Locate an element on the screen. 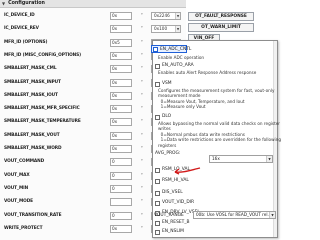 This screenshot has width=320, height=240. vout-vid-dir-checkbox is located at coordinates (157, 203).